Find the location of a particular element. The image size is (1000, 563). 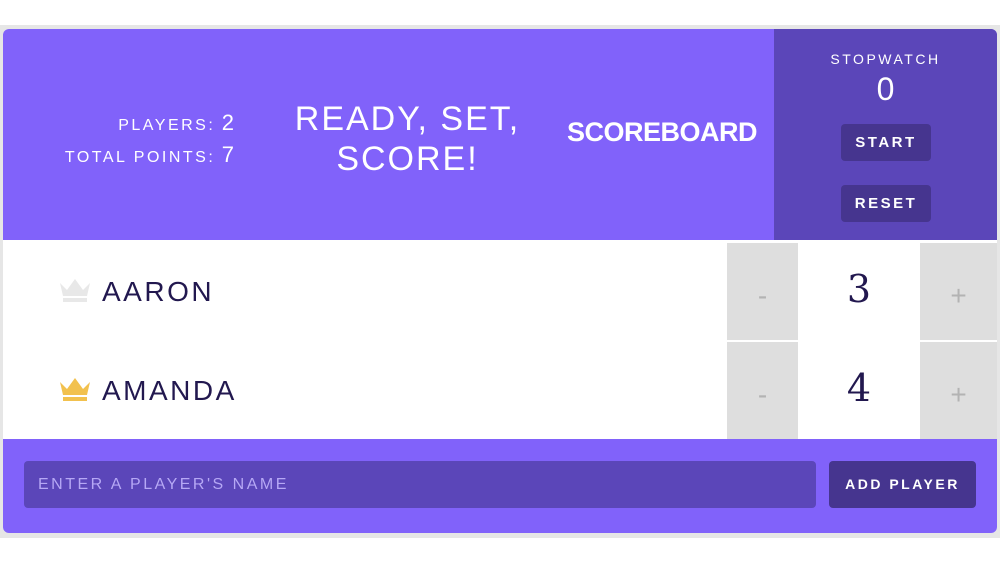

stats-panel: PLAYERS: 2 TOTAL POINTS: 7 is located at coordinates (139, 139).